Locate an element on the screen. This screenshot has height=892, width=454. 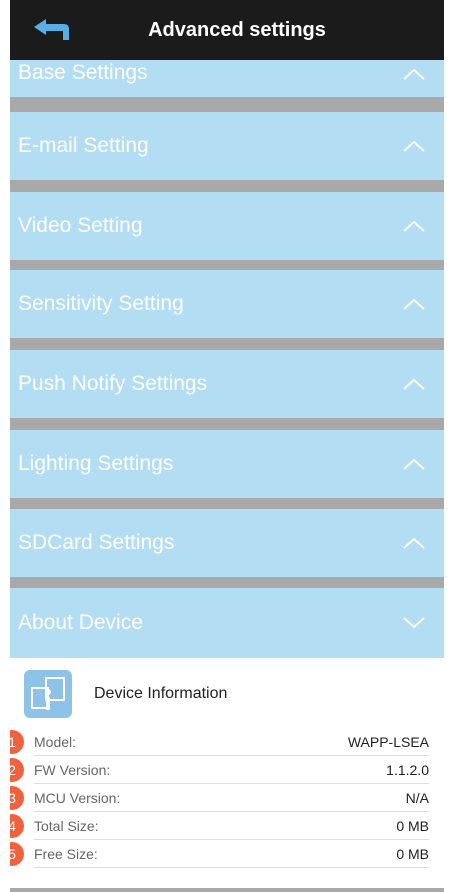
row-value: N/A is located at coordinates (417, 798).